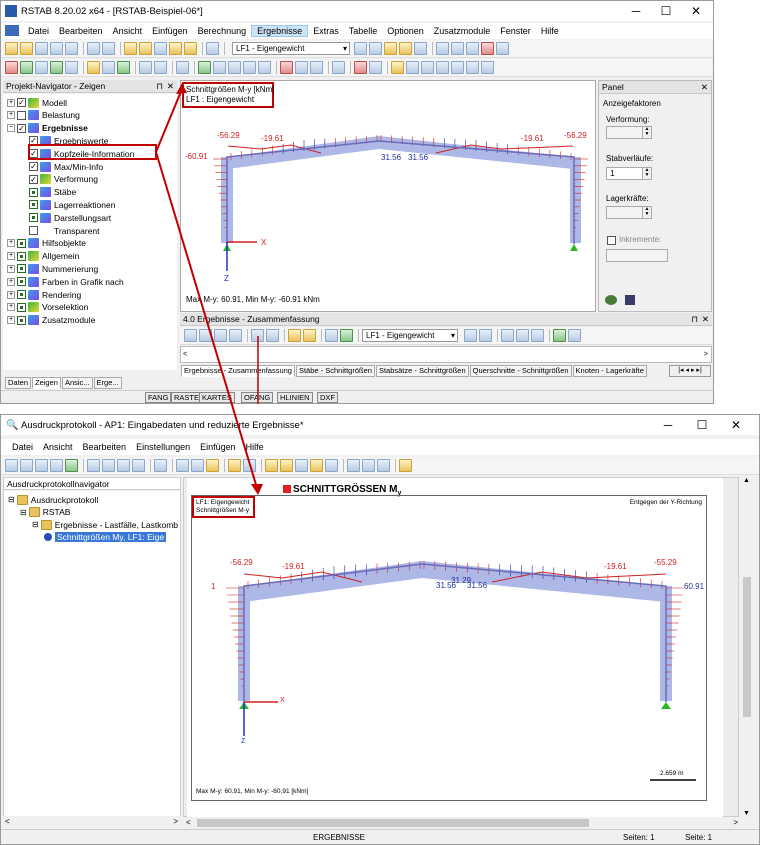 This screenshot has height=845, width=760. What do you see at coordinates (61, 166) in the screenshot?
I see `nav-item-5: +✓Max/Min-Info` at bounding box center [61, 166].